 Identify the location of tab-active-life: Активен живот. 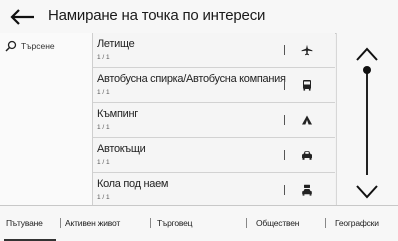
(92, 223).